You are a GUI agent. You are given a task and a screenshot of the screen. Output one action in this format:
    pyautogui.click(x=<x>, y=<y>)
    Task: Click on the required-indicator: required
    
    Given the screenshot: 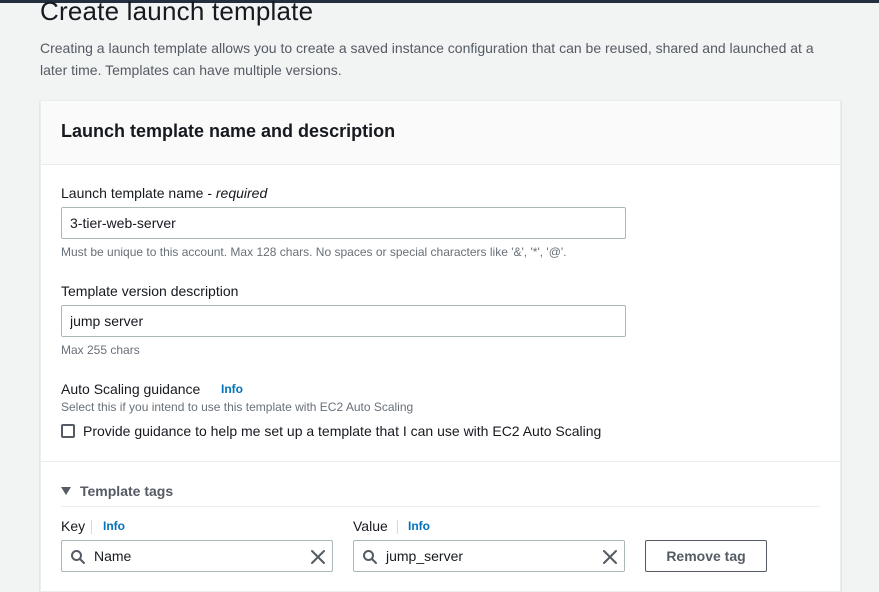 What is the action you would take?
    pyautogui.click(x=241, y=193)
    